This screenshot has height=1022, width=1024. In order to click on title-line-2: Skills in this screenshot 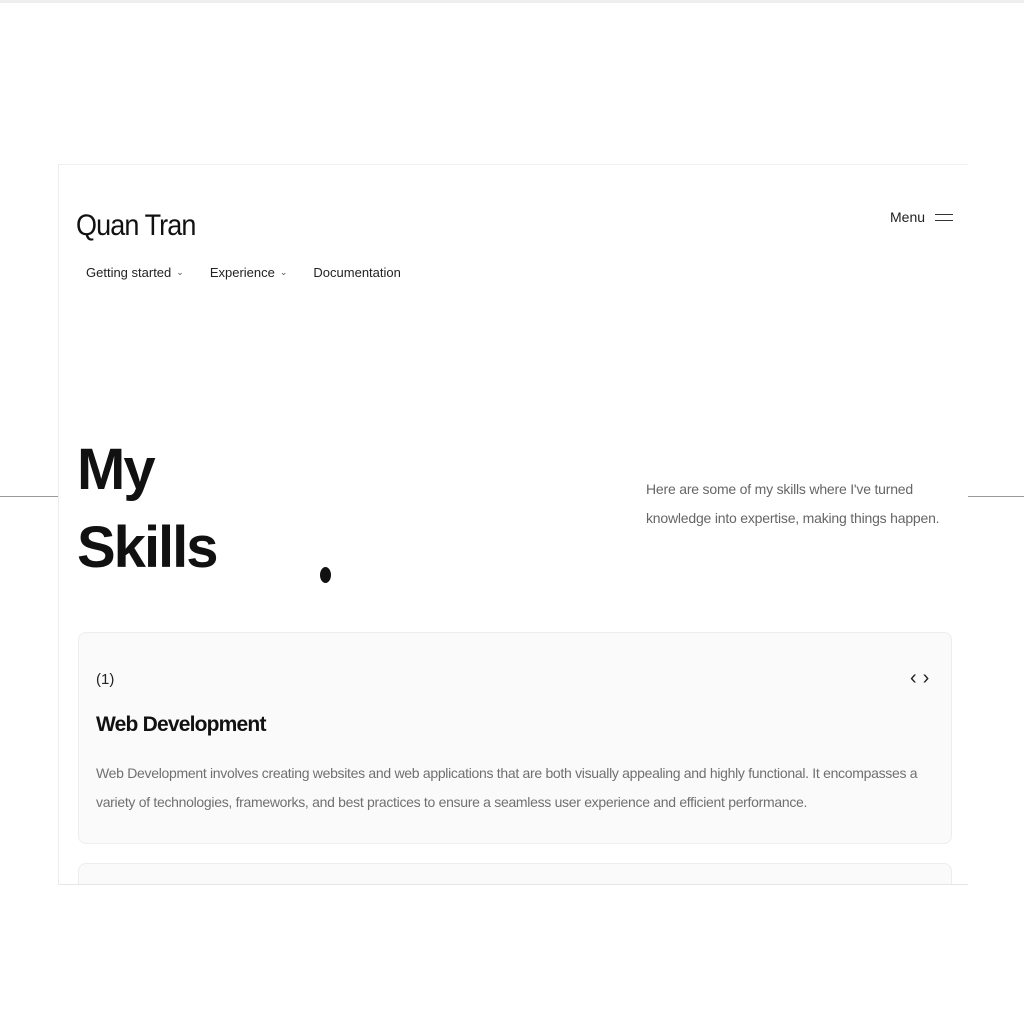, I will do `click(148, 547)`.